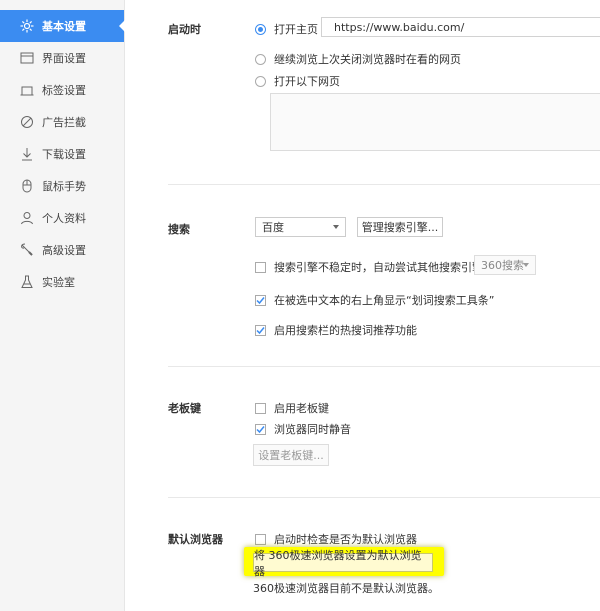 This screenshot has width=600, height=611. What do you see at coordinates (27, 58) in the screenshot?
I see `window-icon` at bounding box center [27, 58].